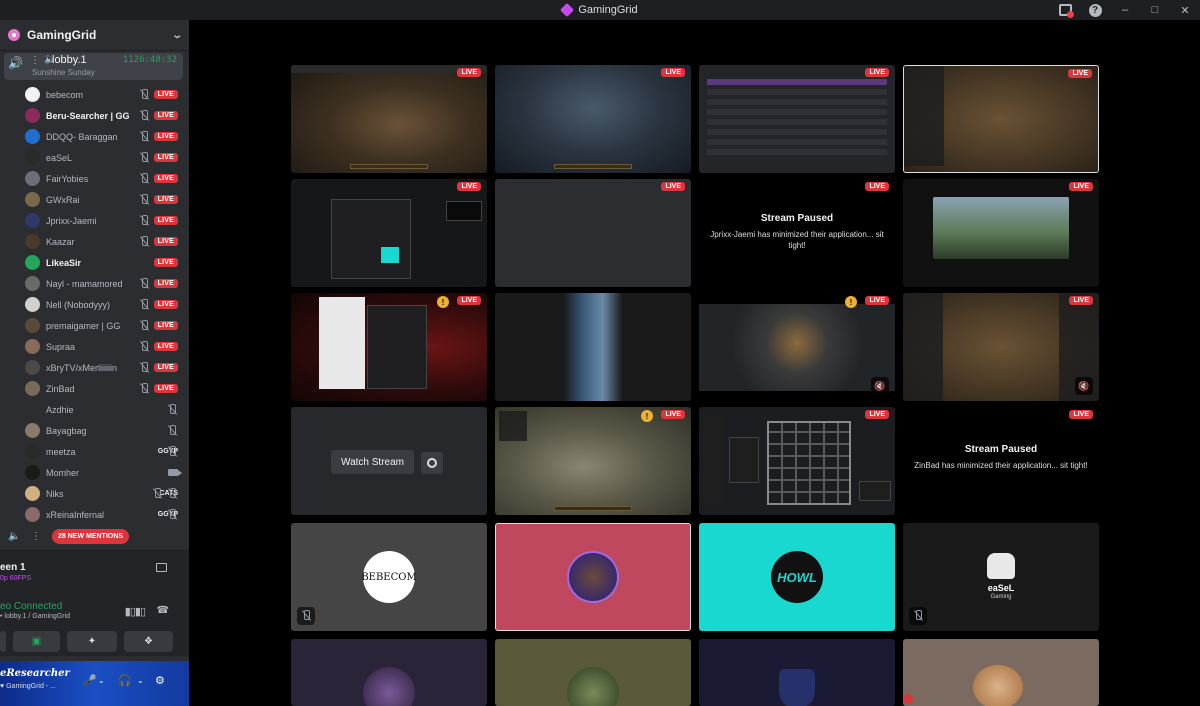 This screenshot has width=1200, height=706. Describe the element at coordinates (94, 430) in the screenshot. I see `voice-member: Bayagbag` at that location.